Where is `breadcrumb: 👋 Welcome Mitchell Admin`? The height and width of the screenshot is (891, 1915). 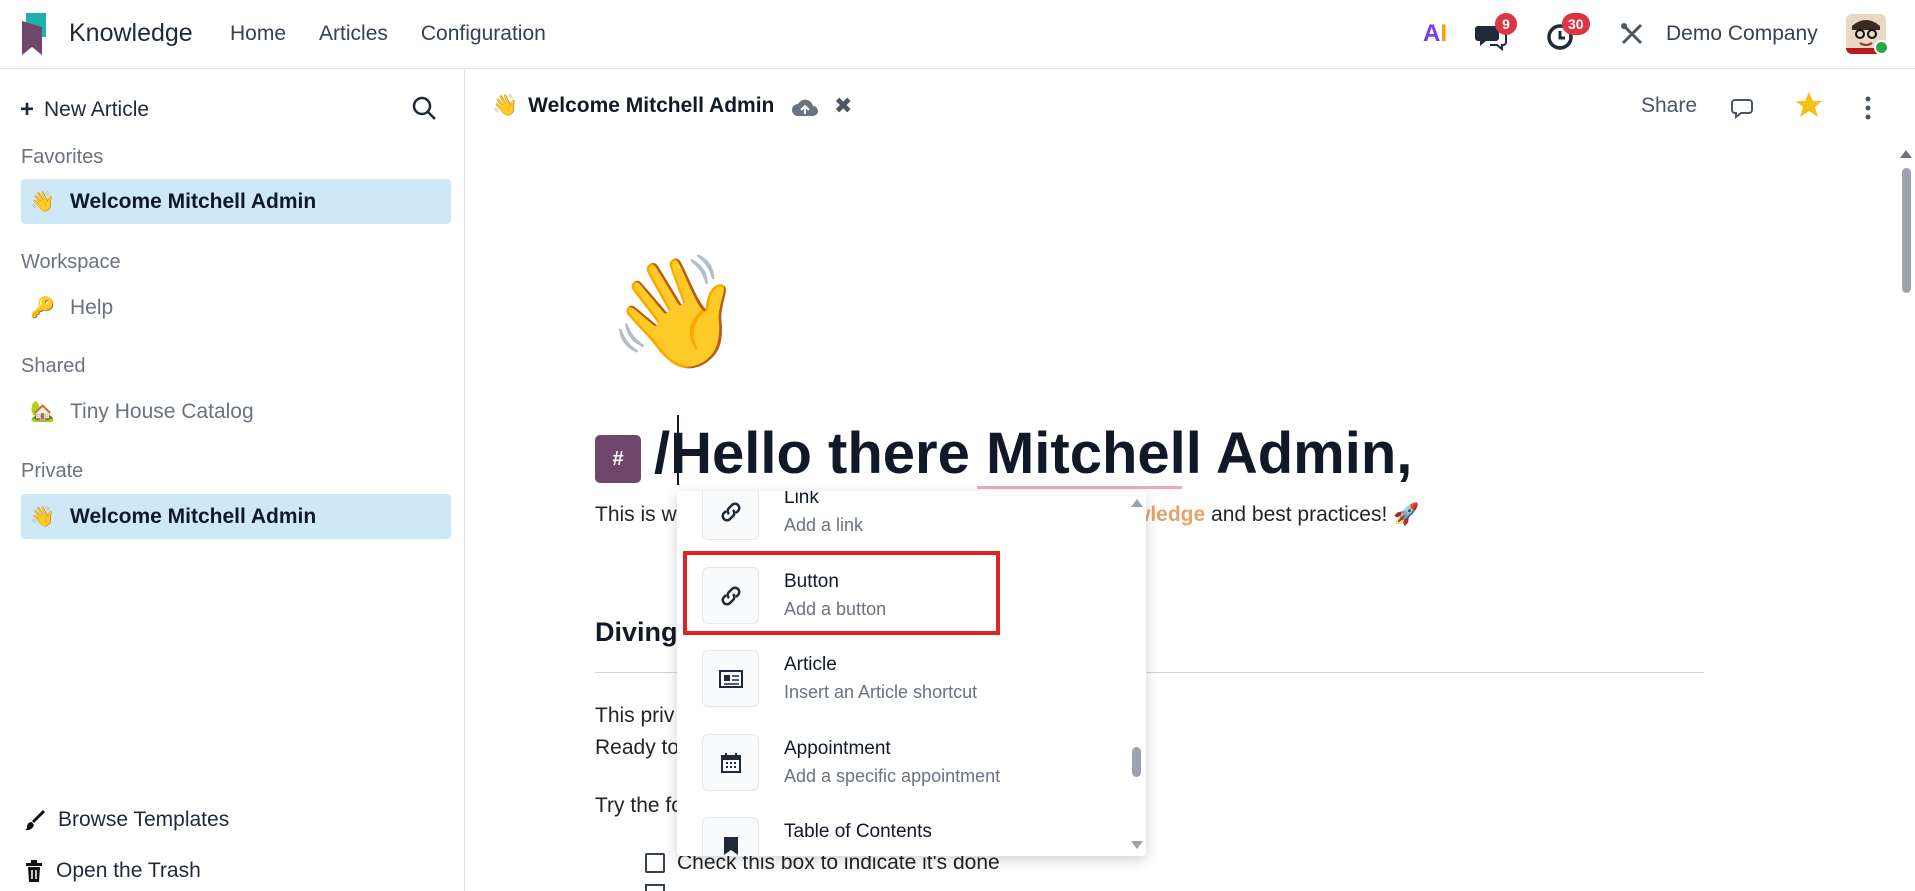 breadcrumb: 👋 Welcome Mitchell Admin is located at coordinates (633, 106).